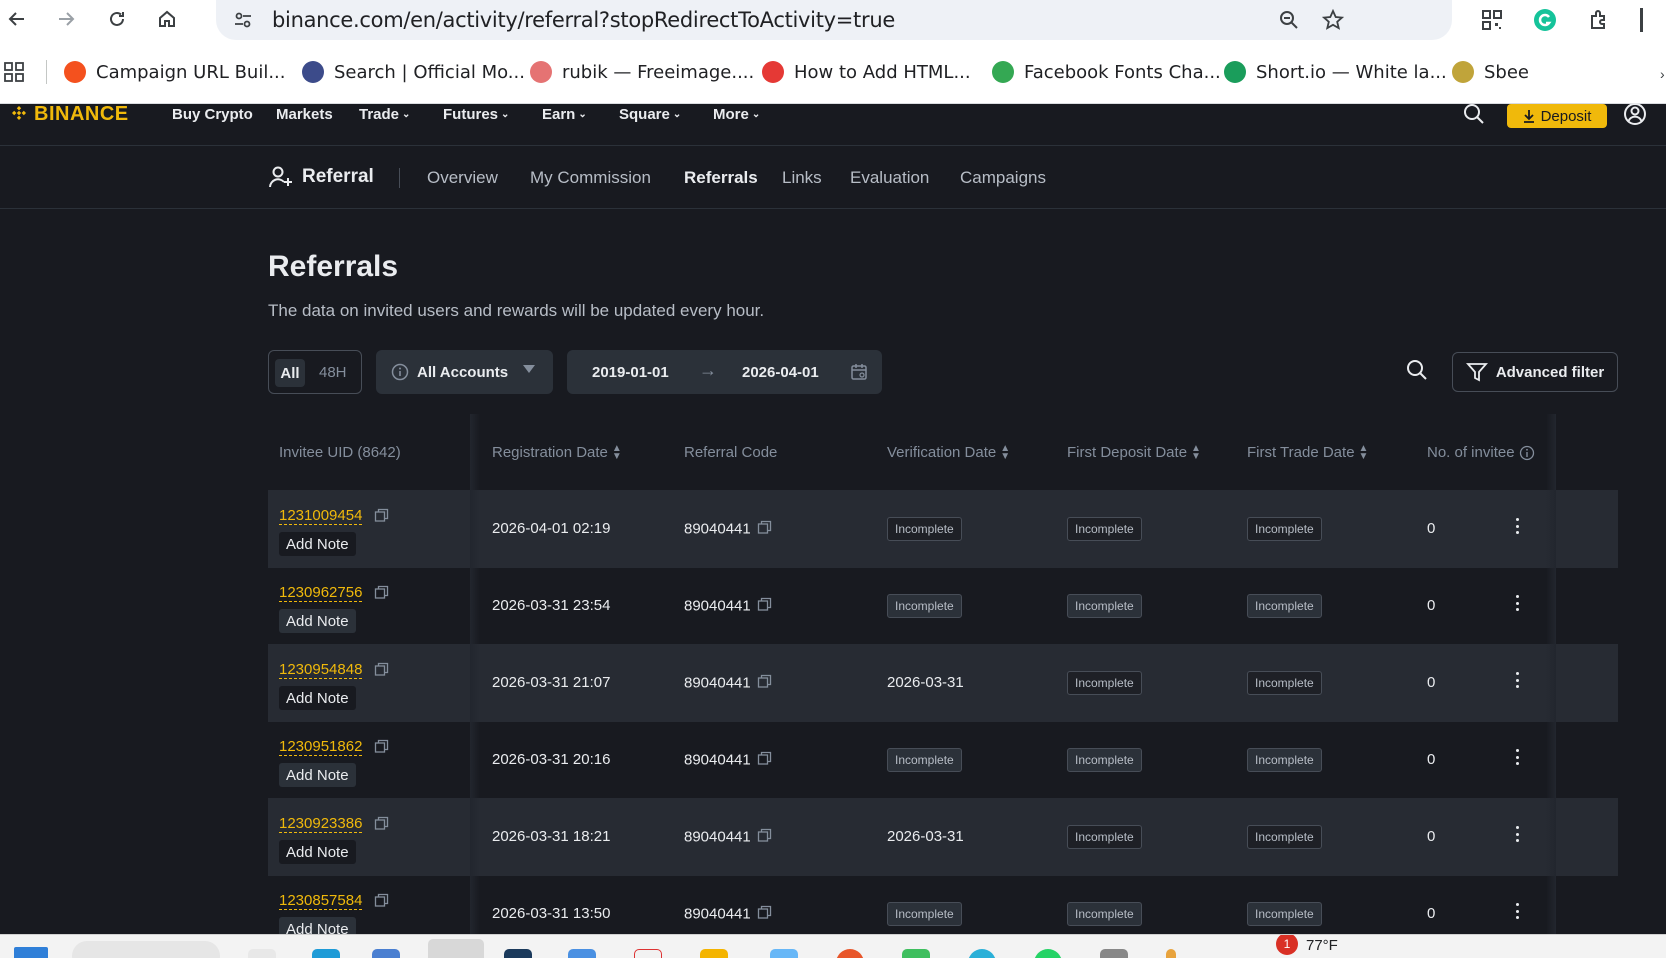 The height and width of the screenshot is (958, 1666). Describe the element at coordinates (1545, 20) in the screenshot. I see `grammarly-icon` at that location.